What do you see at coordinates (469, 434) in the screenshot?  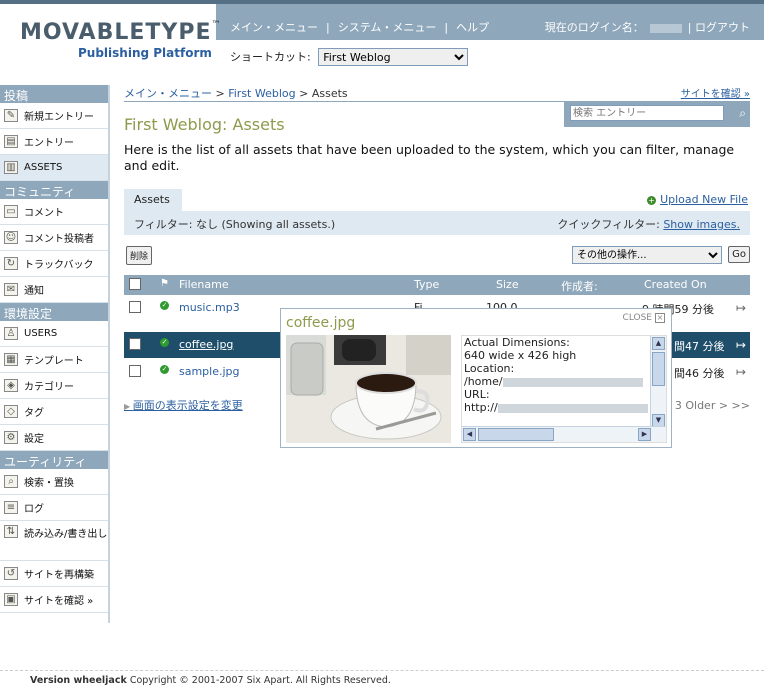 I see `scroll-left-icon: ◀` at bounding box center [469, 434].